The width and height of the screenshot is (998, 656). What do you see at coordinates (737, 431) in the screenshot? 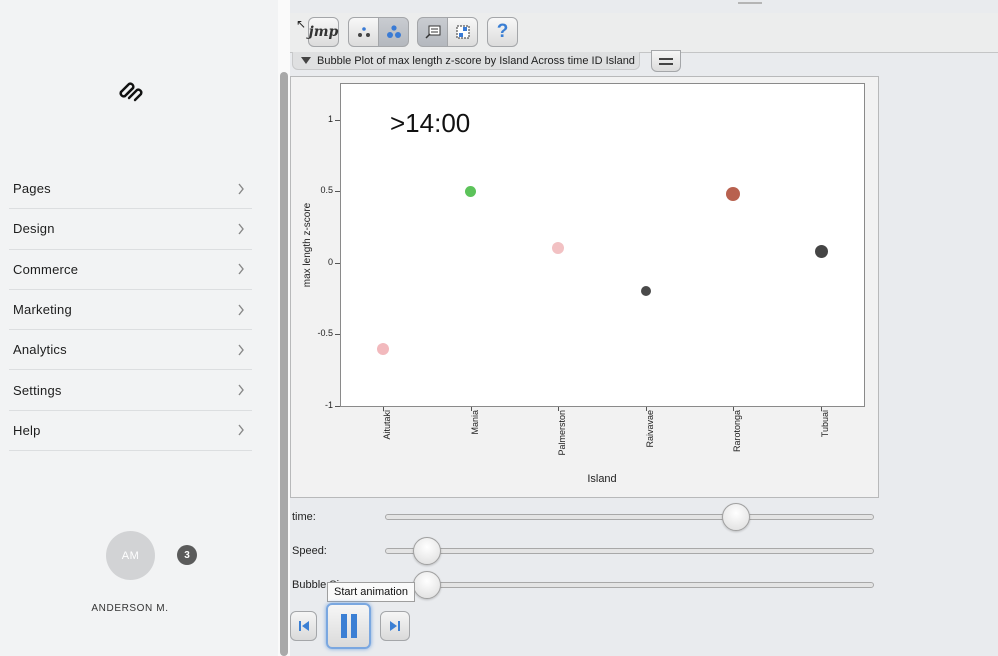
I see `x-tick-text: Rarotonga` at bounding box center [737, 431].